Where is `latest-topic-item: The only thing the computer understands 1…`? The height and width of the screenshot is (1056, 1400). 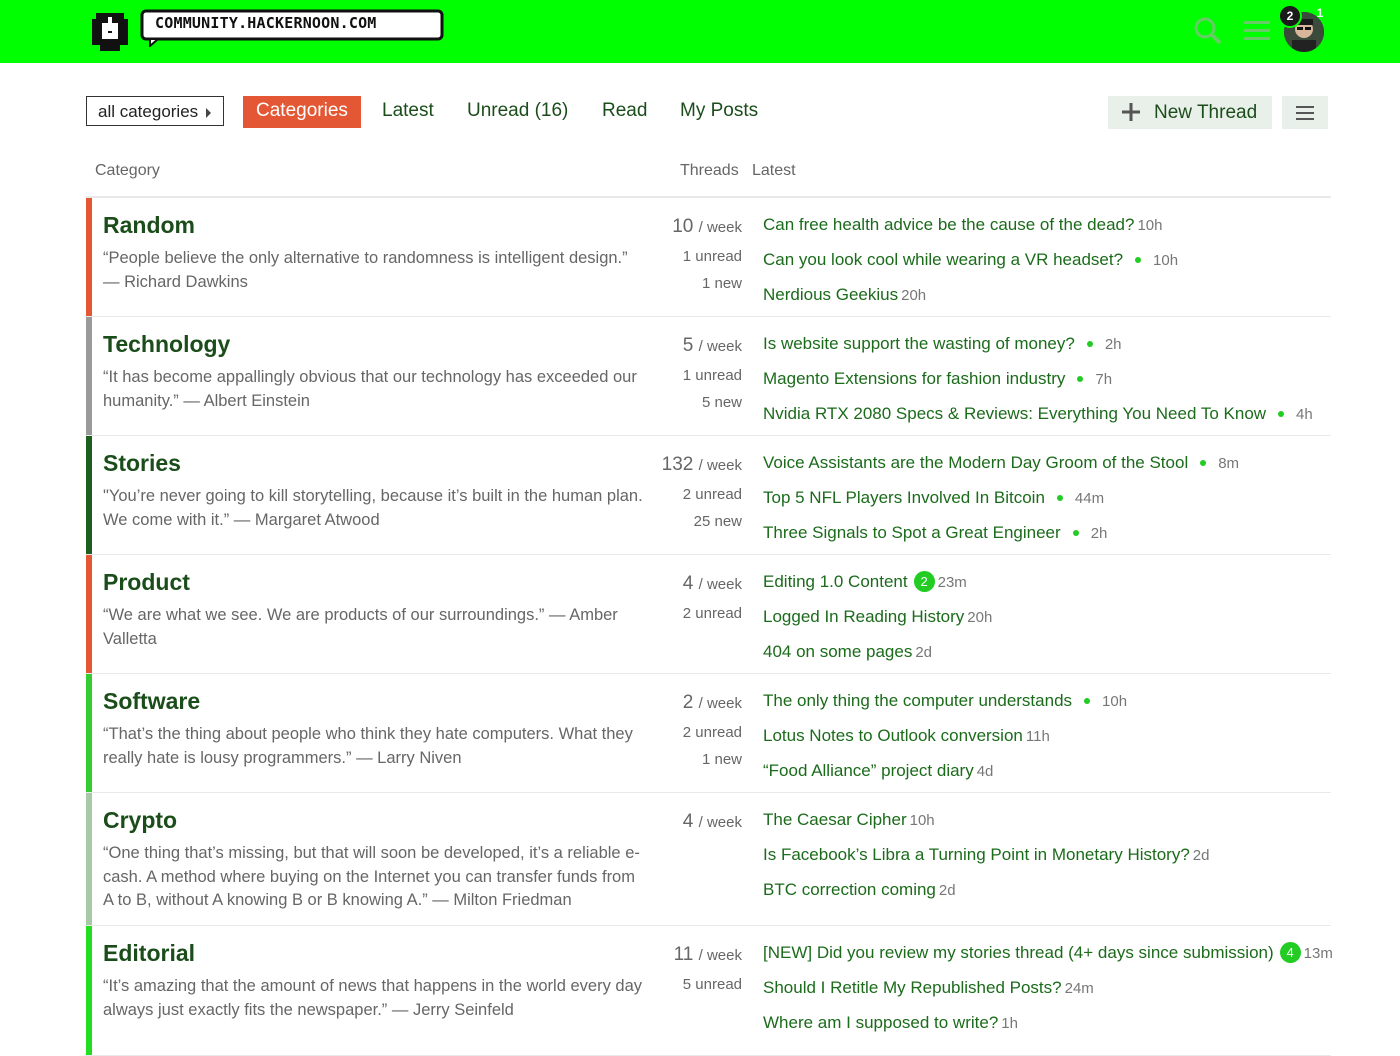 latest-topic-item: The only thing the computer understands 1… is located at coordinates (1048, 704).